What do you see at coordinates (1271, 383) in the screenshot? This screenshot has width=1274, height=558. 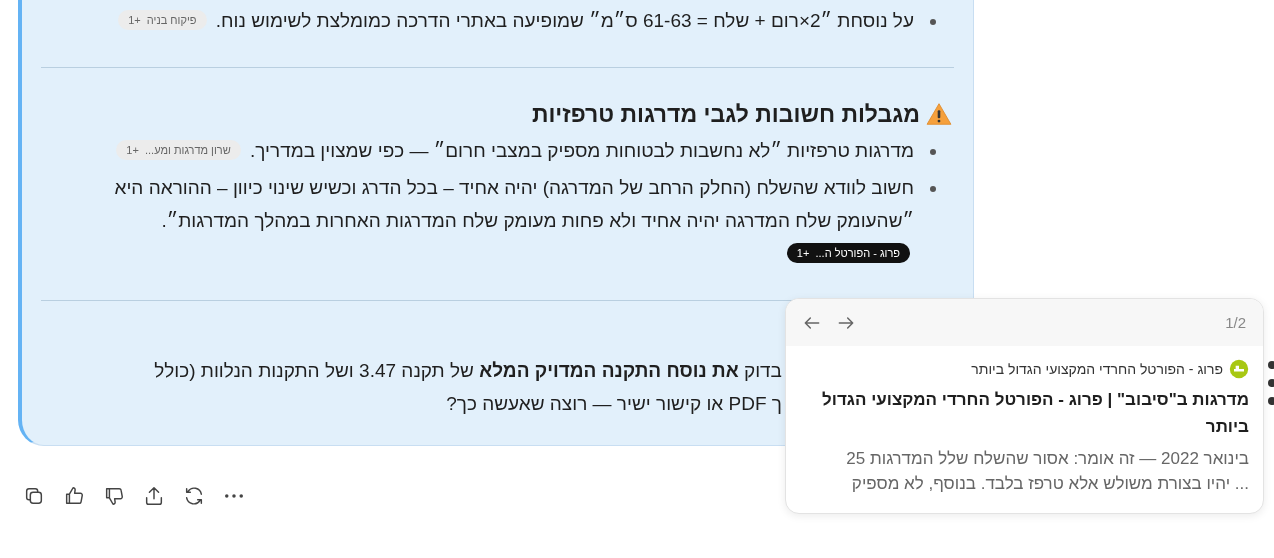 I see `dots-icon` at bounding box center [1271, 383].